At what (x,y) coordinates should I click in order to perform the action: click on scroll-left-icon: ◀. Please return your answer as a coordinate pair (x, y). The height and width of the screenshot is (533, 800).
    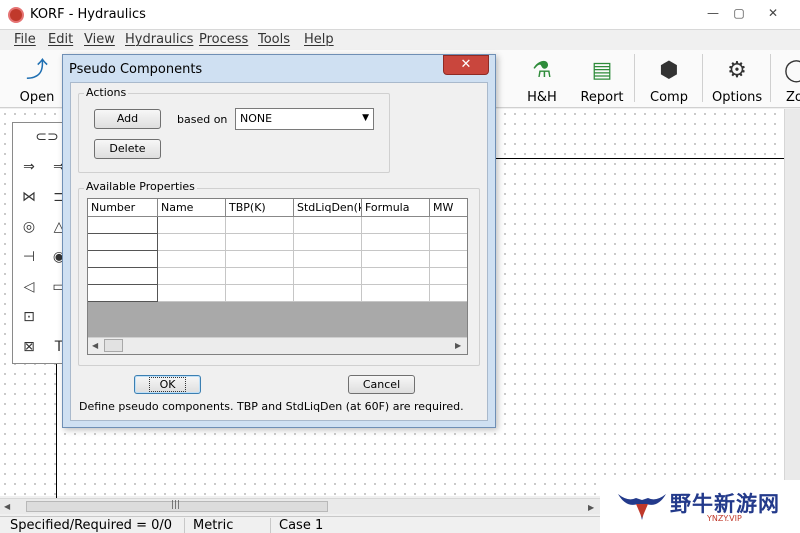
    Looking at the image, I should click on (7, 506).